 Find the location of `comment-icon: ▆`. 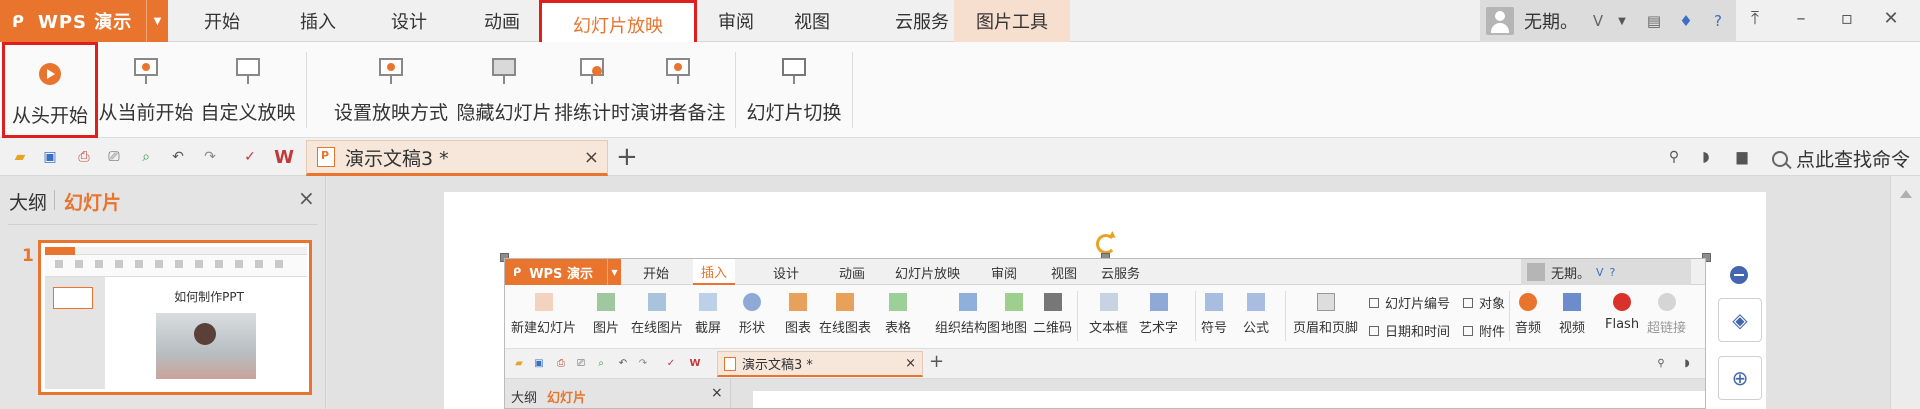

comment-icon: ▆ is located at coordinates (1742, 157).